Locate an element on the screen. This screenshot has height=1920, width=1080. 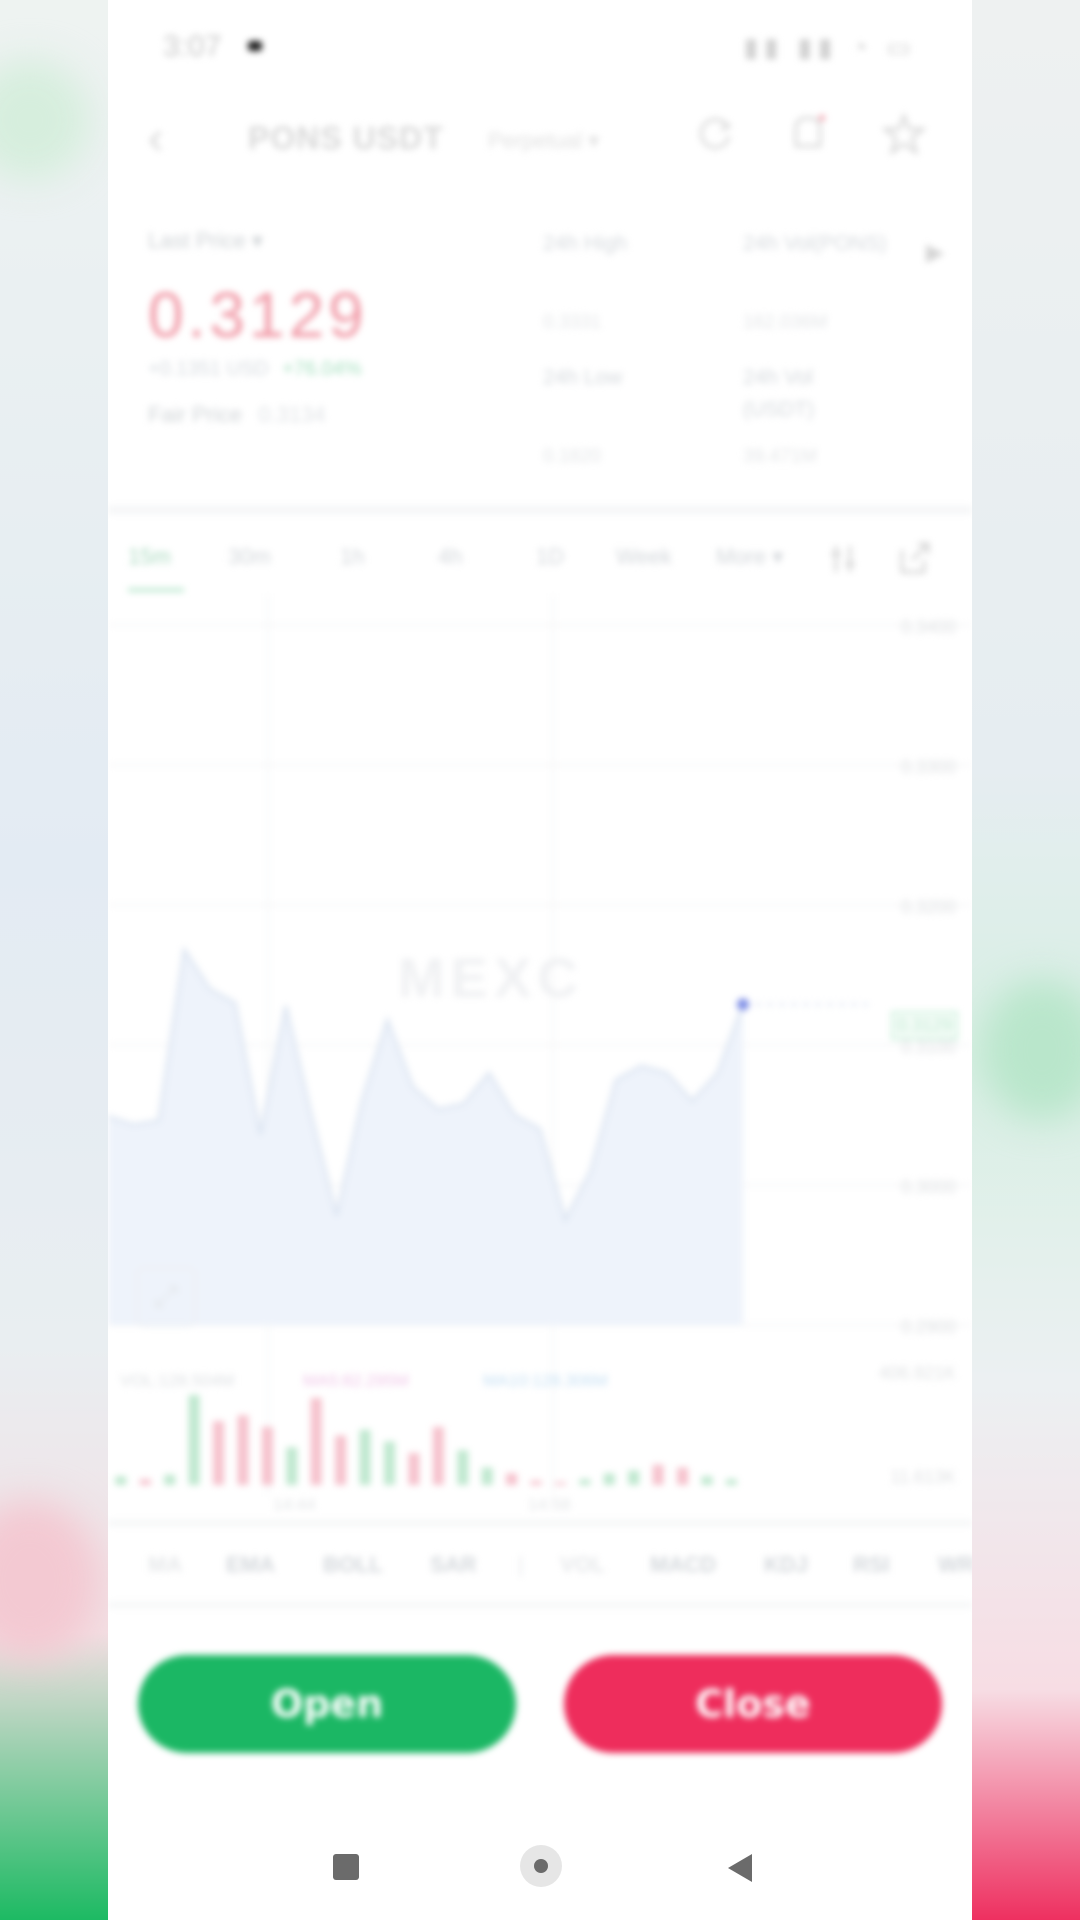
star-icon is located at coordinates (904, 134).